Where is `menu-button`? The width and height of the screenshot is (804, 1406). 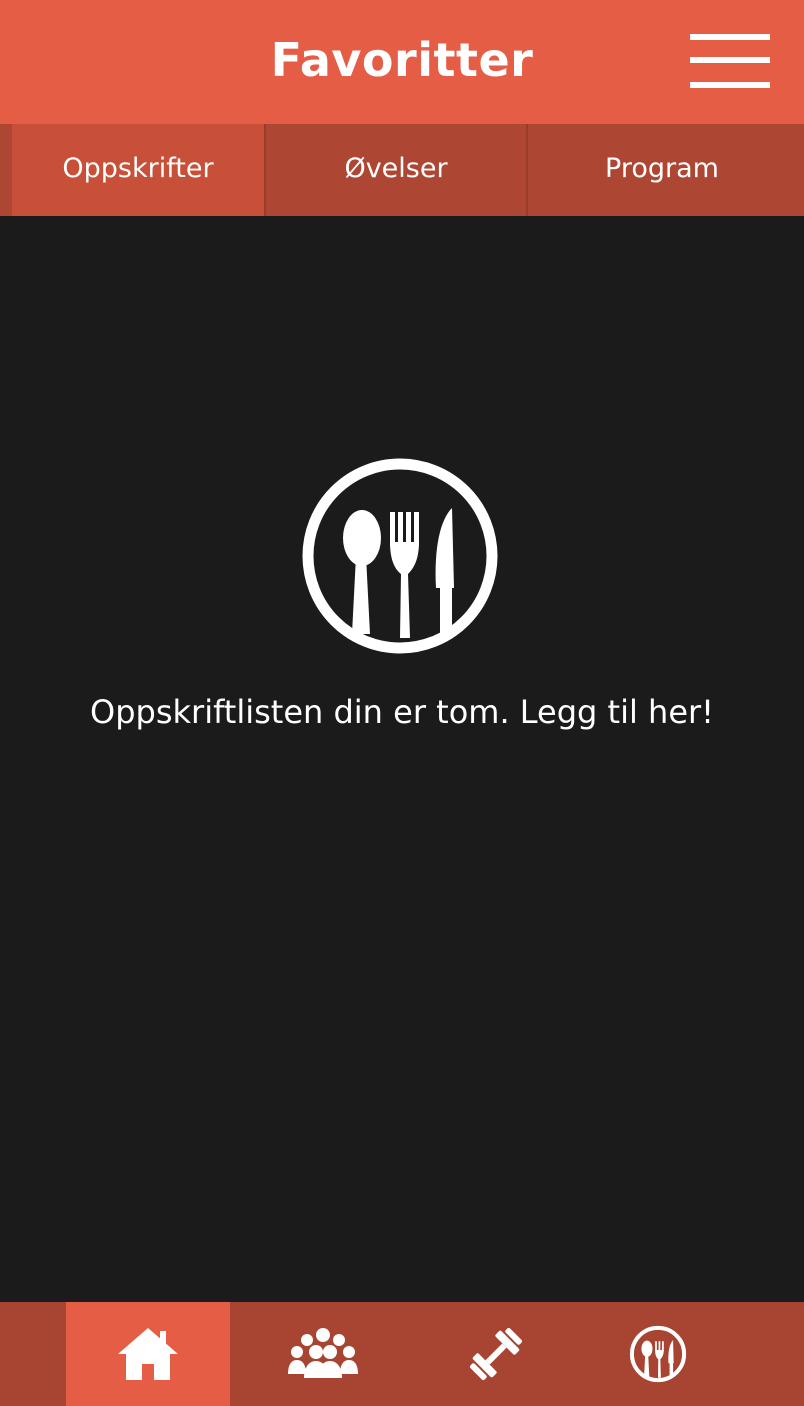 menu-button is located at coordinates (729, 63).